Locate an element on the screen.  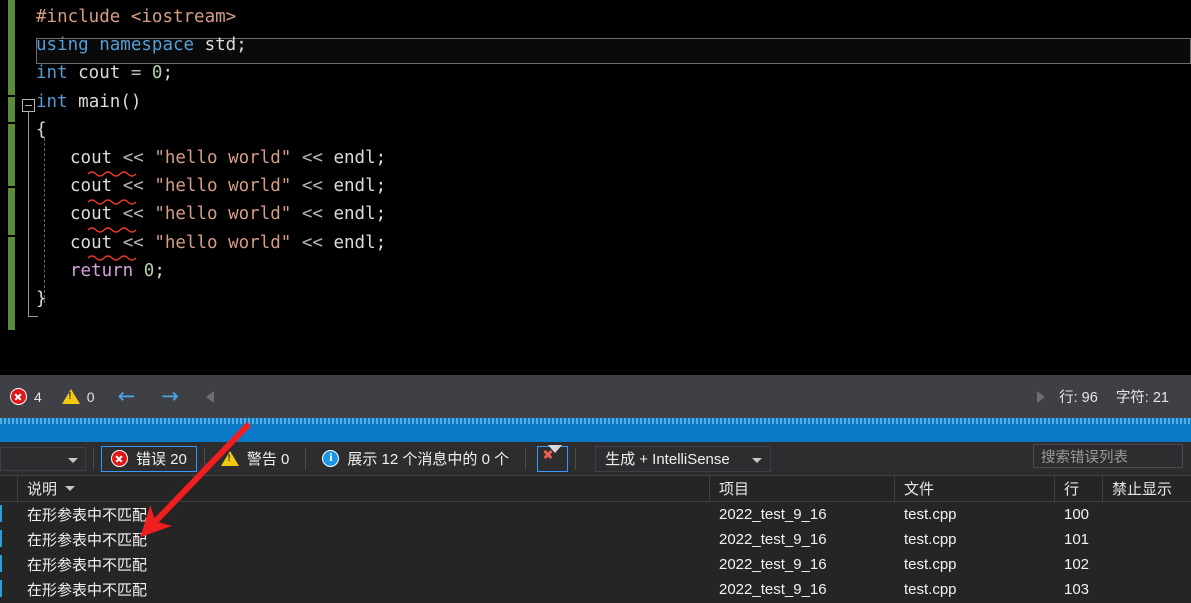
info-icon is located at coordinates (331, 458).